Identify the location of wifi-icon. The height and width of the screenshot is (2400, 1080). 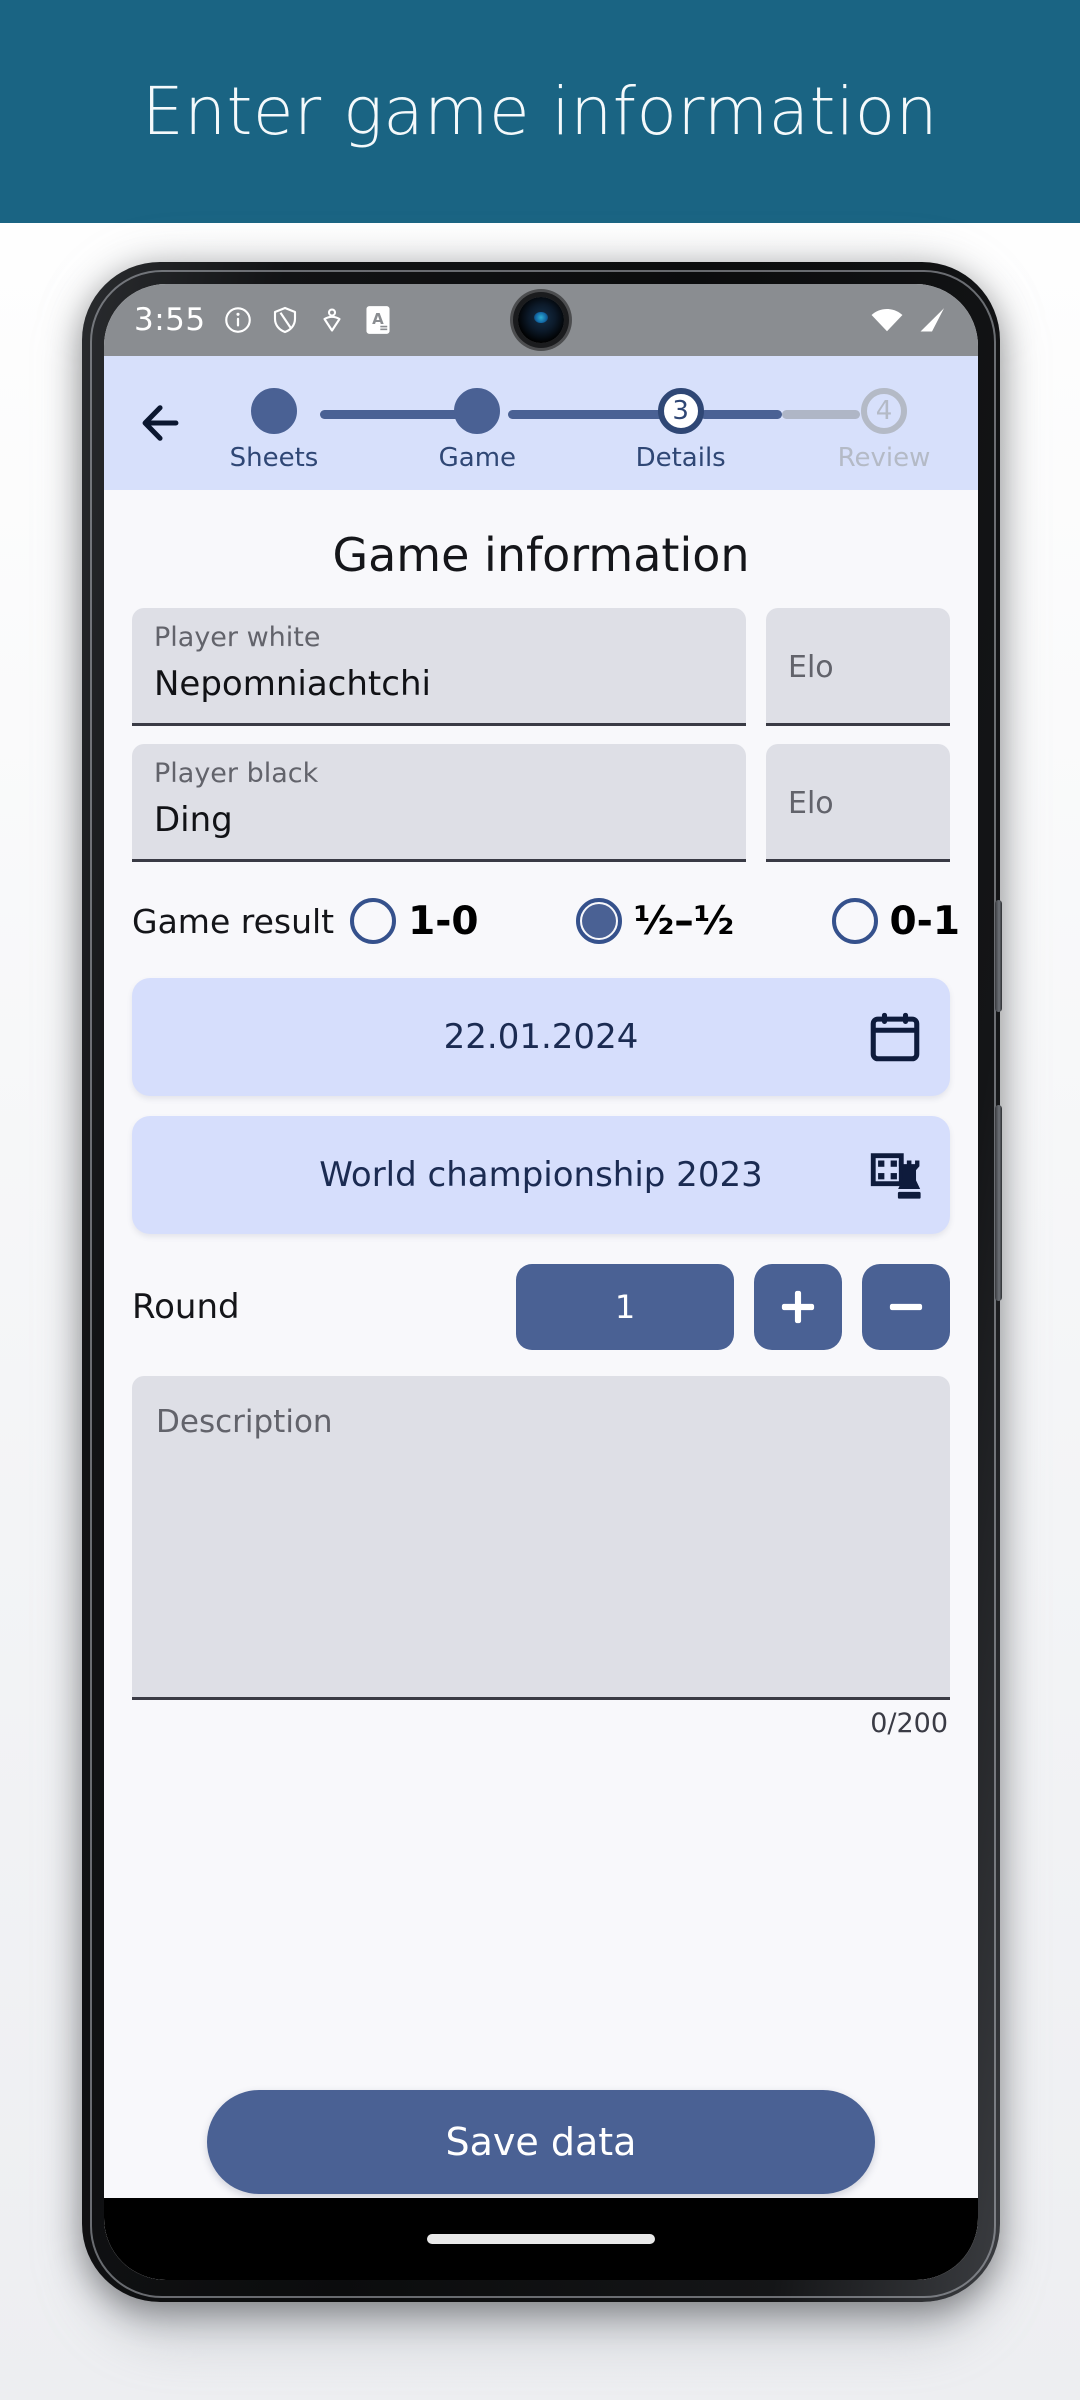
(887, 320).